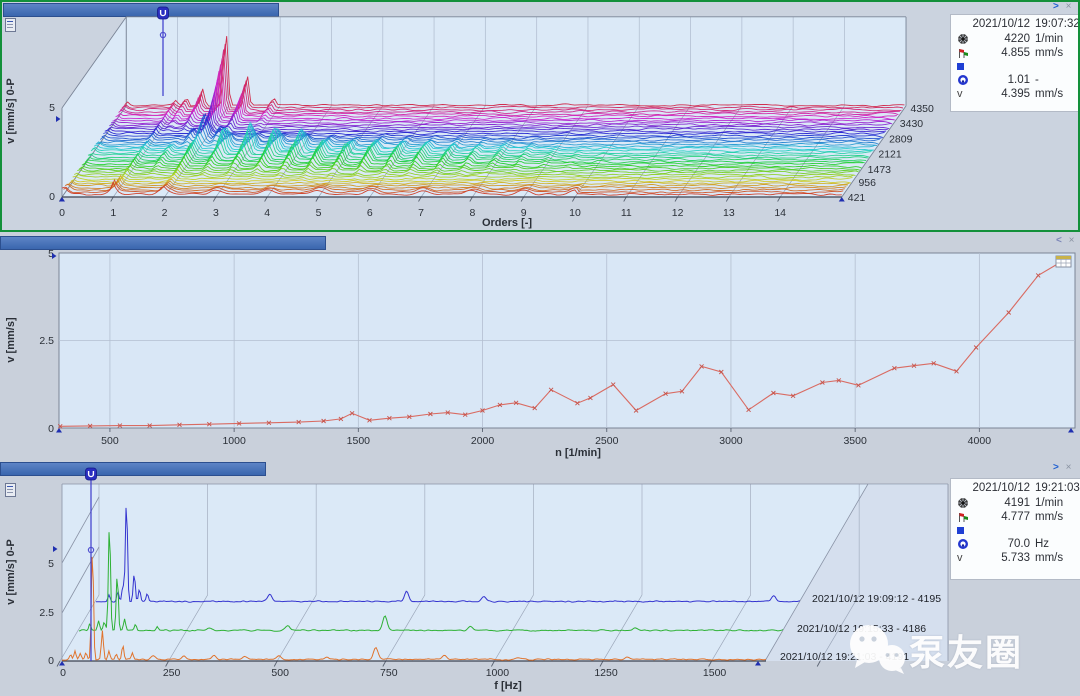 Image resolution: width=1080 pixels, height=696 pixels. Describe the element at coordinates (11, 340) in the screenshot. I see `svg-text: v [mm/s]` at that location.